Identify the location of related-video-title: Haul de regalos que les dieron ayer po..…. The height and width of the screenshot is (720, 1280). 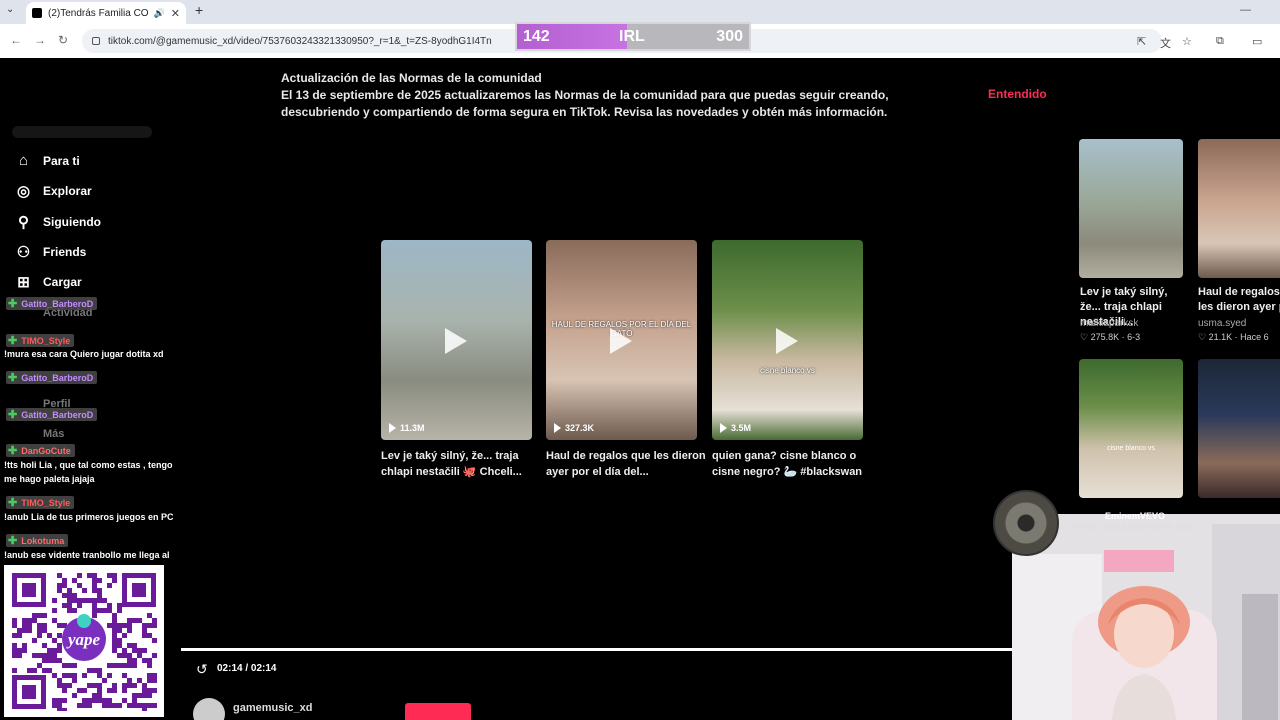
(1239, 300).